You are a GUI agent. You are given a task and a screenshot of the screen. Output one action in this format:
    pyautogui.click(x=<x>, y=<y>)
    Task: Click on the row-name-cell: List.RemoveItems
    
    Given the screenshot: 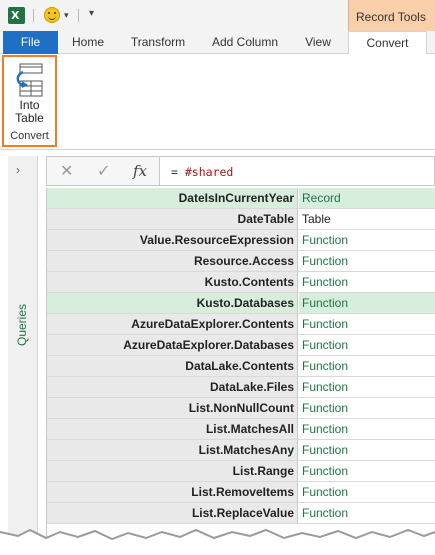 What is the action you would take?
    pyautogui.click(x=172, y=492)
    